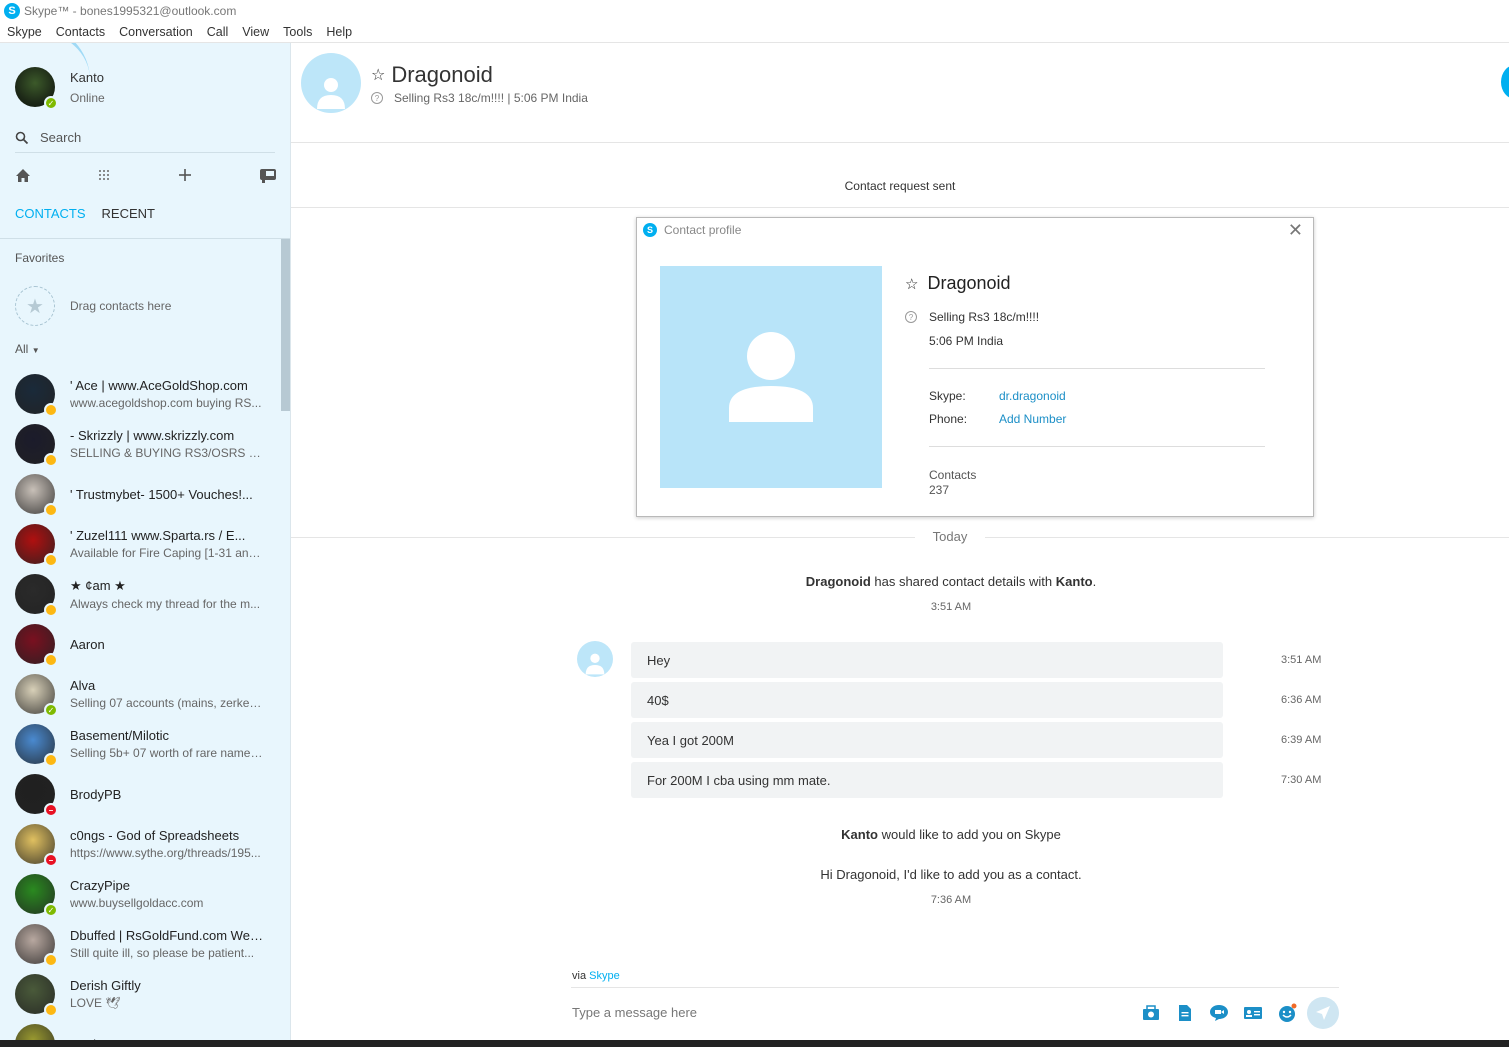 This screenshot has height=1047, width=1509. What do you see at coordinates (984, 317) in the screenshot?
I see `profile-mood: Selling Rs3 18c/m!!!!` at bounding box center [984, 317].